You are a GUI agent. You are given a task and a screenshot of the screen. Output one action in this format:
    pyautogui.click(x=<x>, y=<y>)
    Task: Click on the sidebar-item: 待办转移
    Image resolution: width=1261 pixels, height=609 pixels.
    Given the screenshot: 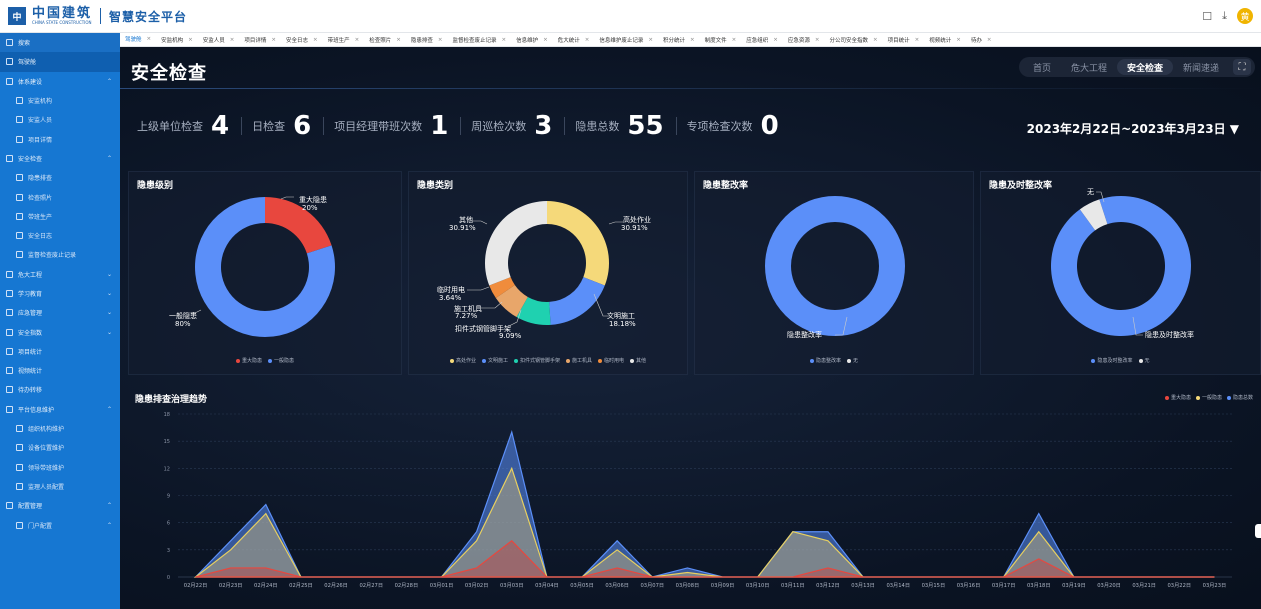 What is the action you would take?
    pyautogui.click(x=60, y=389)
    